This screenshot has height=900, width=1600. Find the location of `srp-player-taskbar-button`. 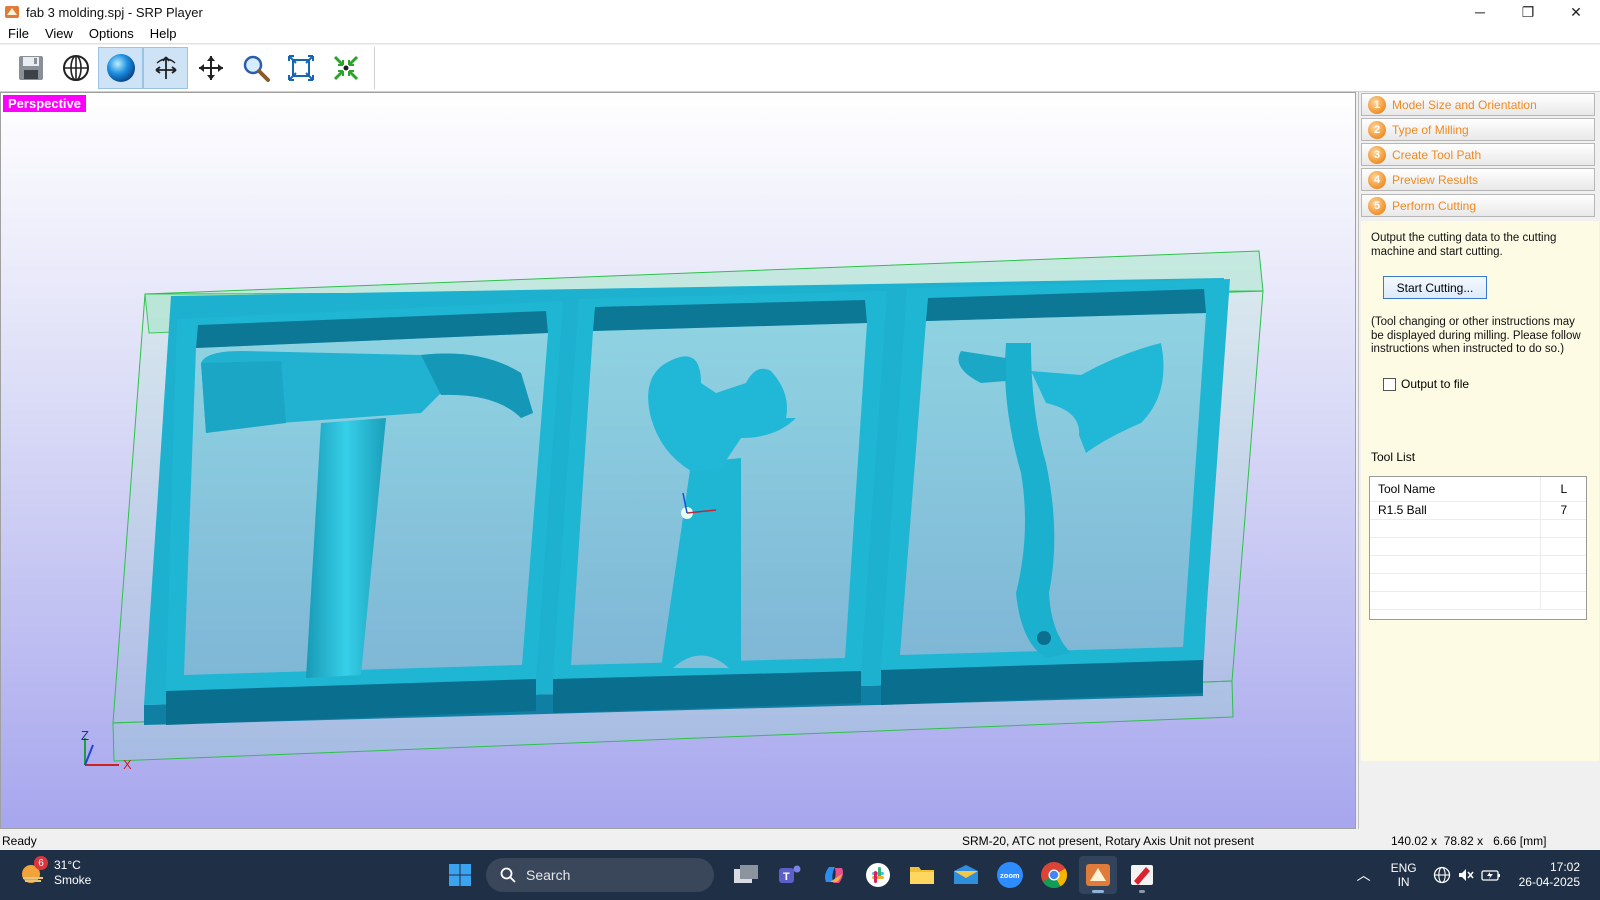

srp-player-taskbar-button is located at coordinates (1098, 875).